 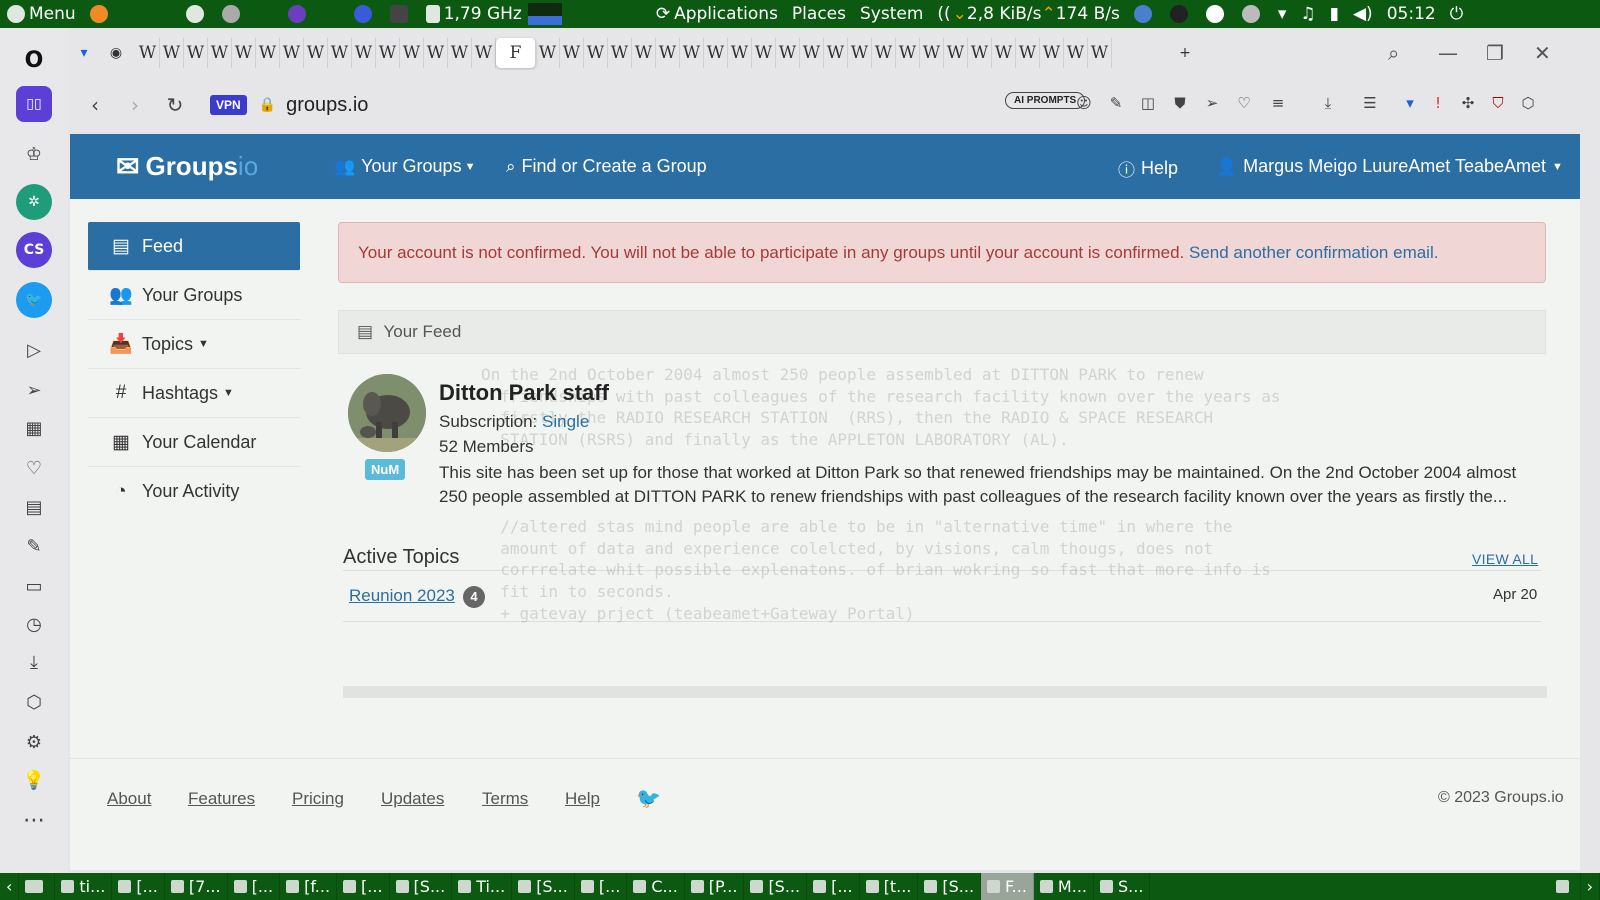 What do you see at coordinates (1334, 14) in the screenshot?
I see `tray-battery: ▮` at bounding box center [1334, 14].